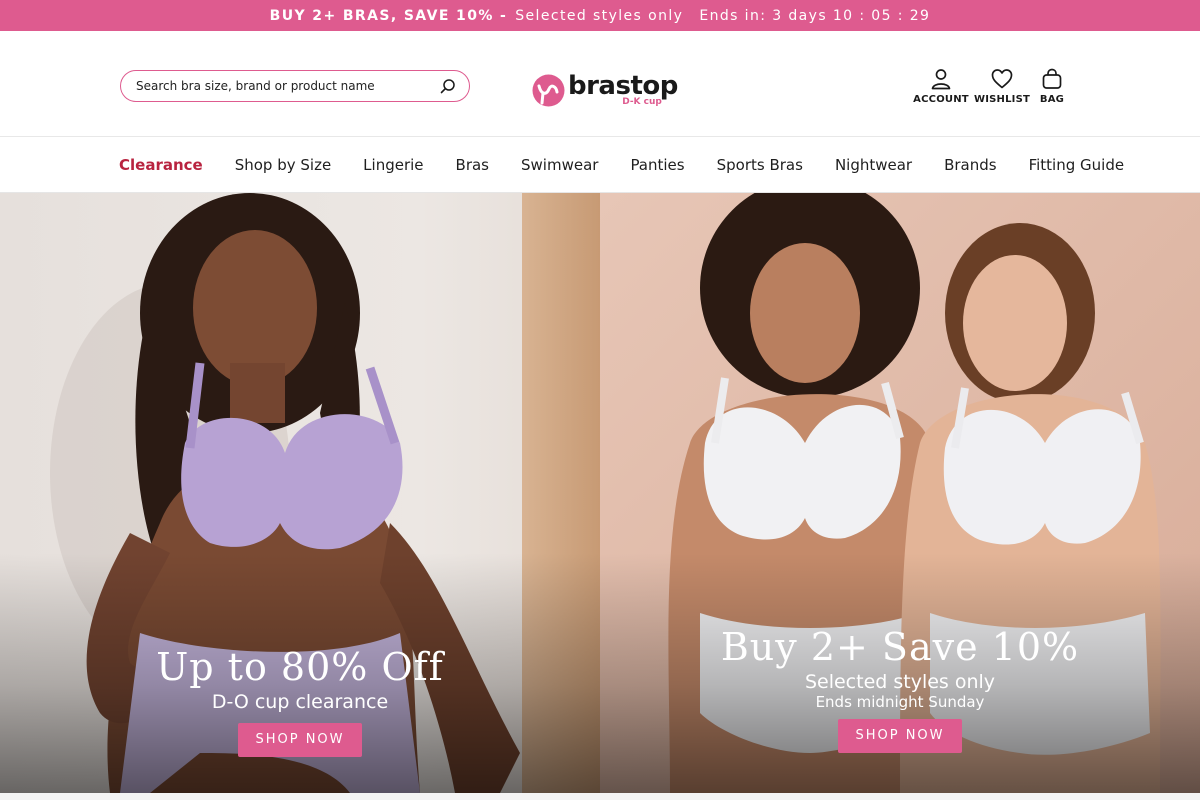 The image size is (1200, 800). I want to click on heart-icon, so click(1002, 79).